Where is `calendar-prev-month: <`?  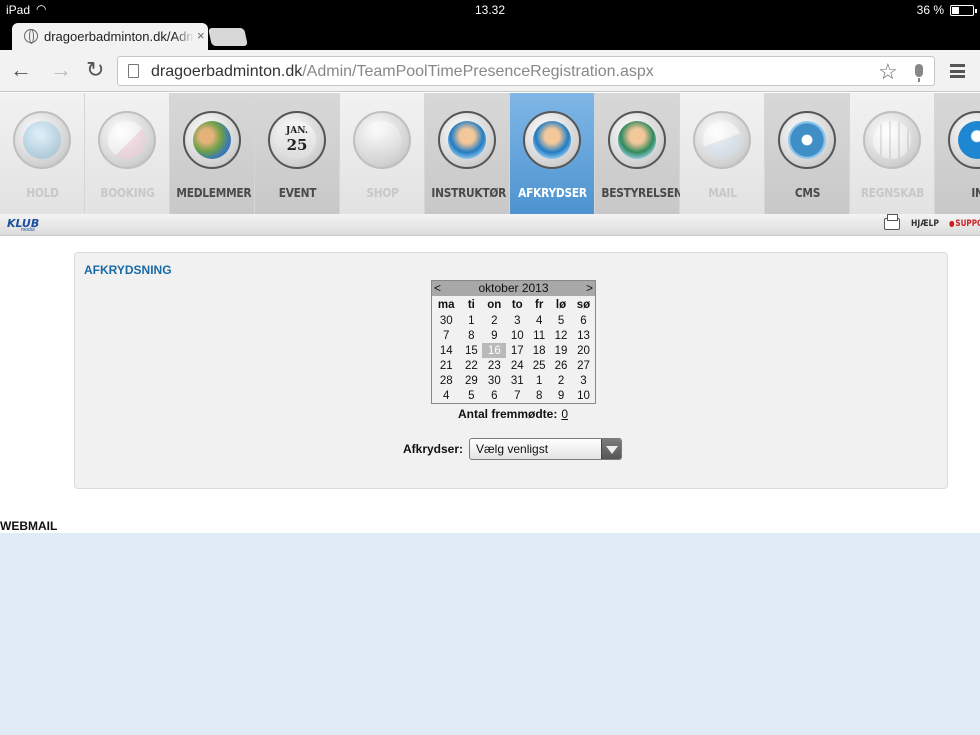 calendar-prev-month: < is located at coordinates (437, 288).